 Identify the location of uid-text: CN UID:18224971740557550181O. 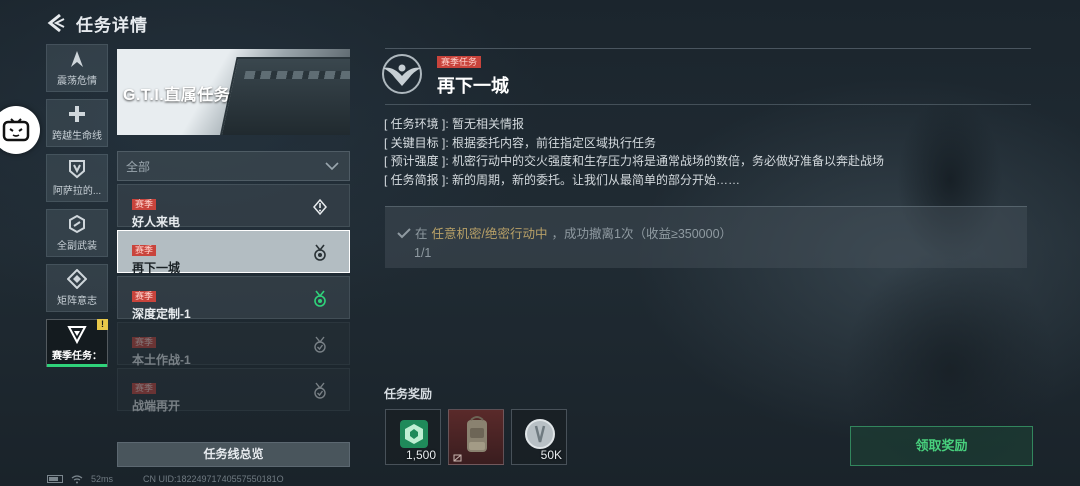
(213, 479).